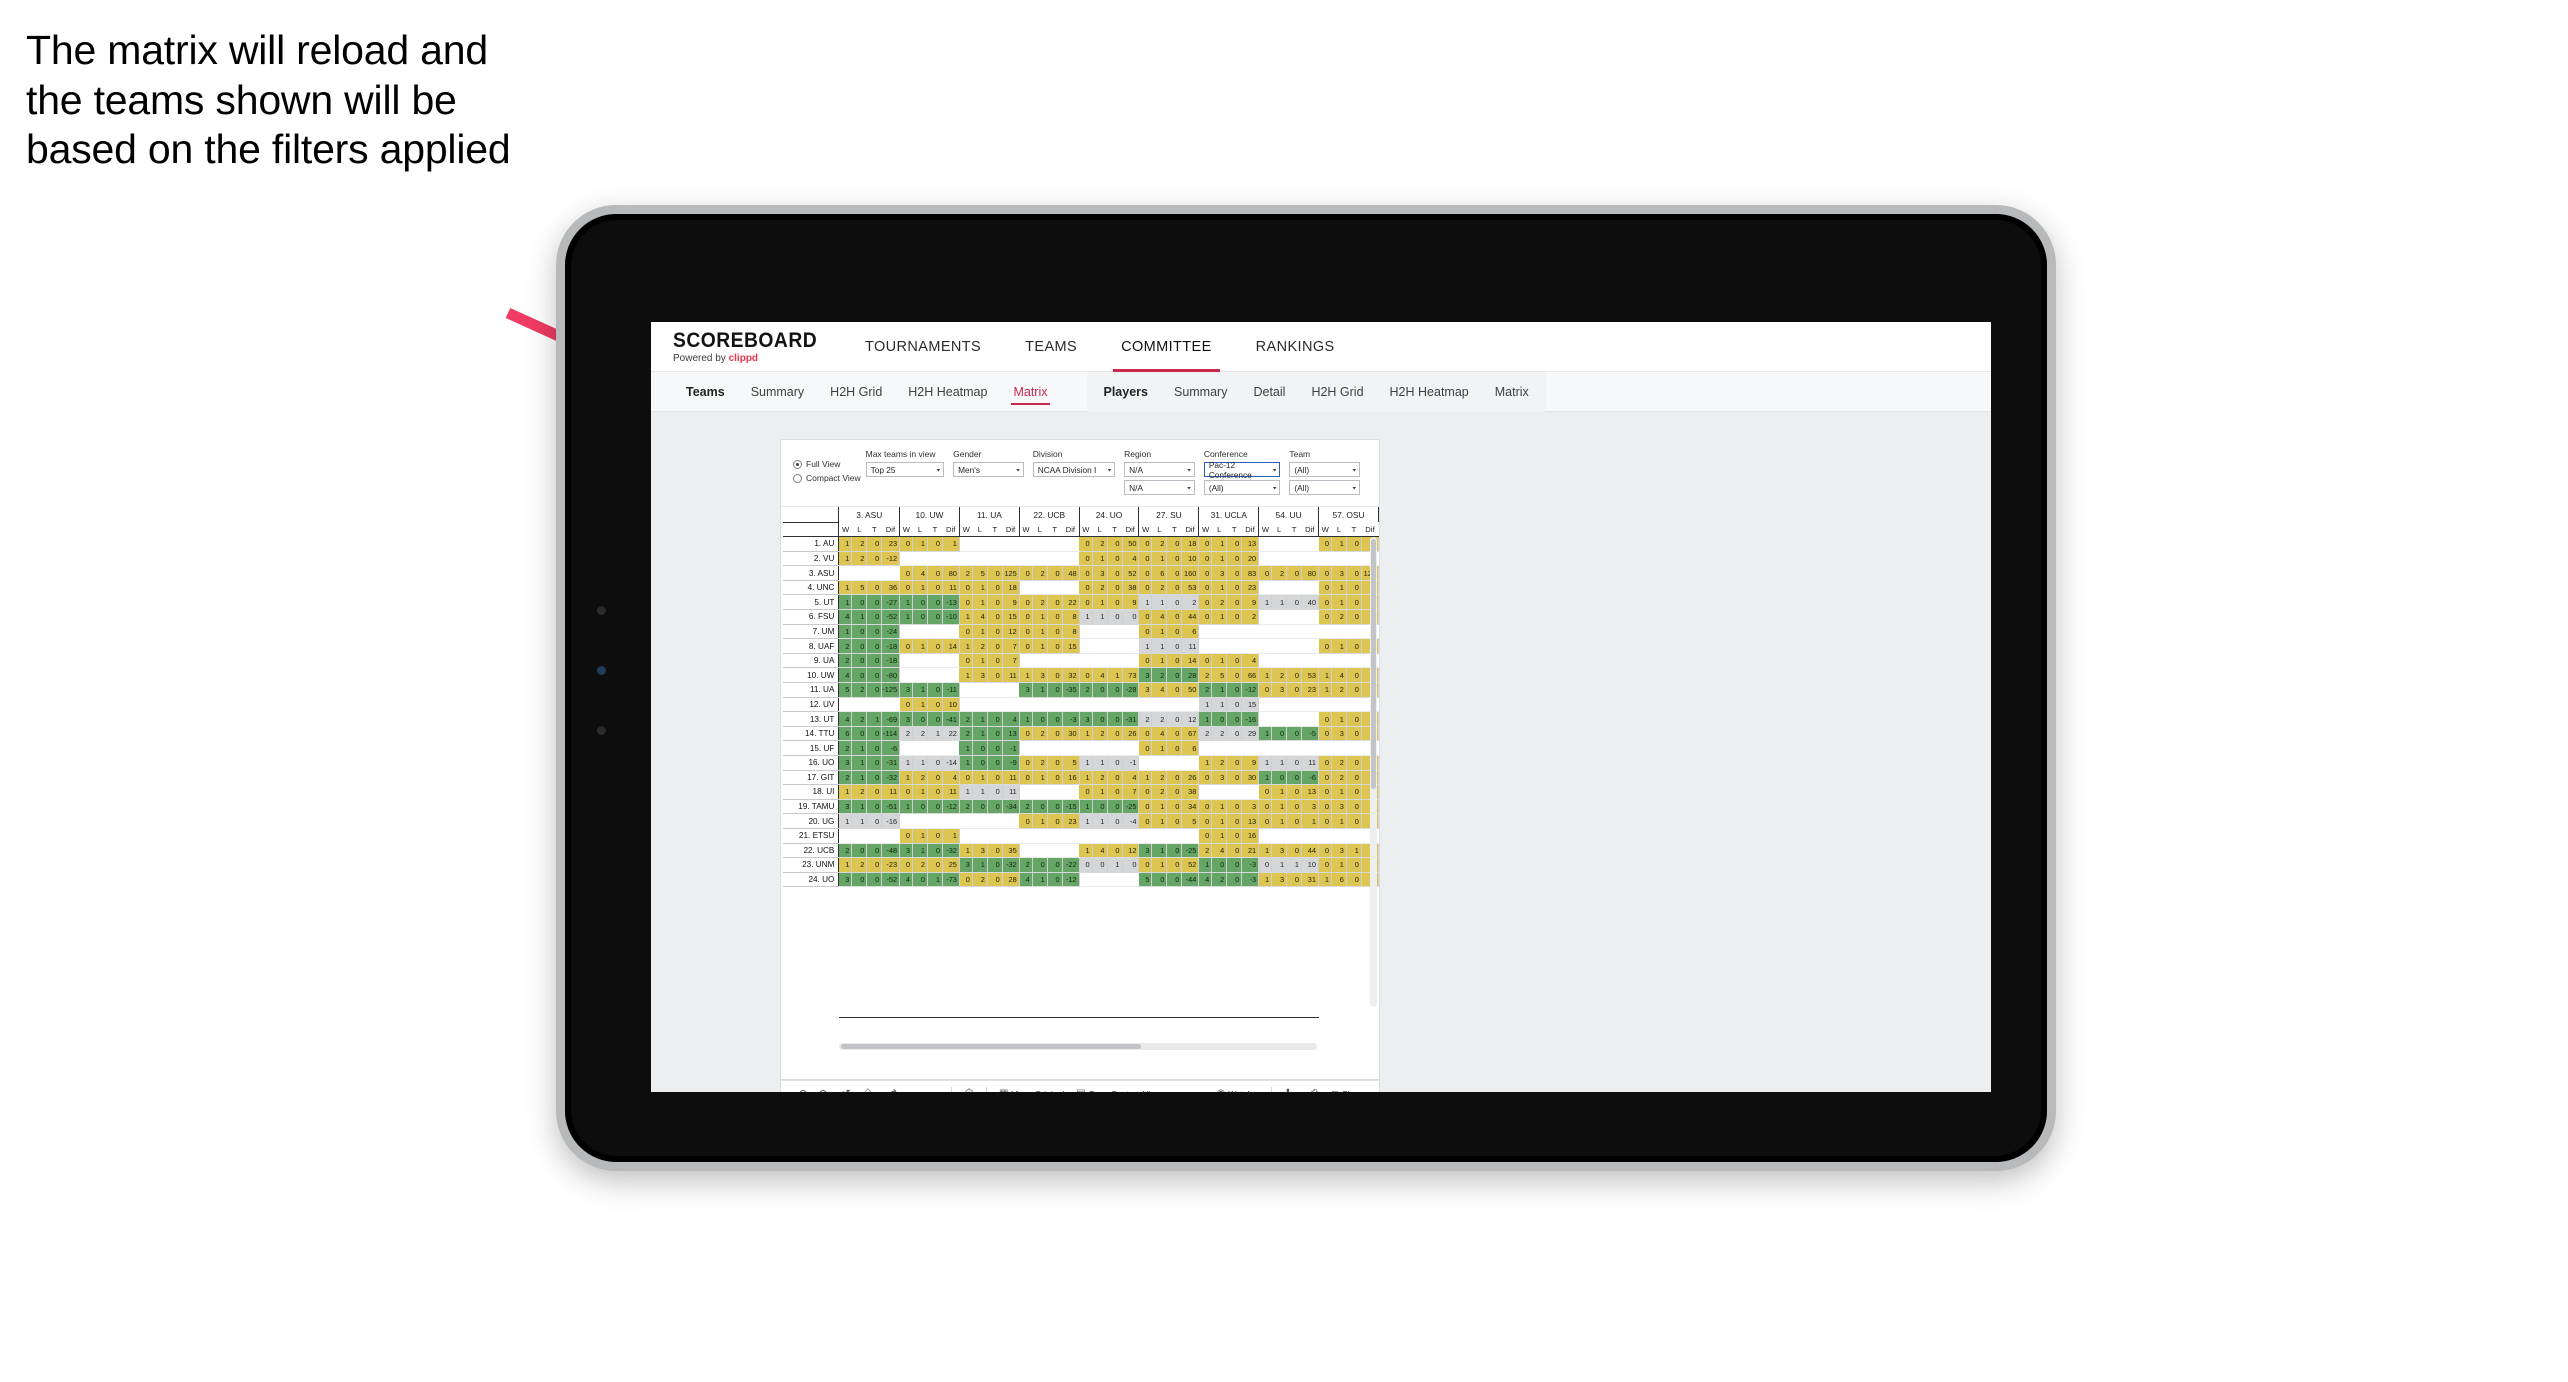 The image size is (2568, 1382). What do you see at coordinates (1011, 807) in the screenshot?
I see `matrix-cell: -34` at bounding box center [1011, 807].